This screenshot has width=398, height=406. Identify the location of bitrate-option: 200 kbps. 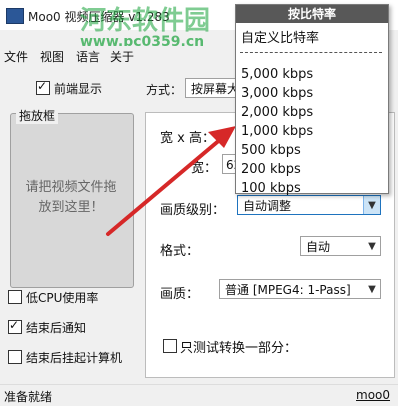
(271, 169).